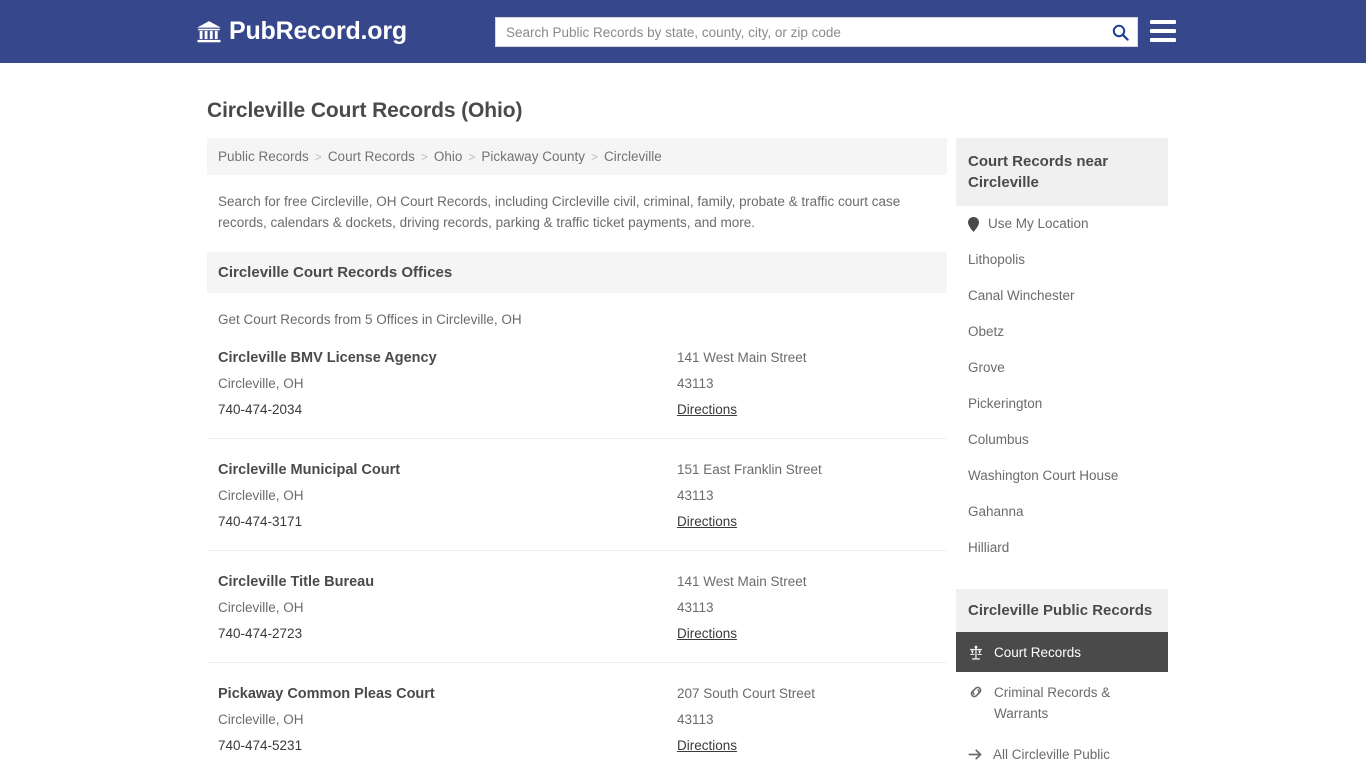 This screenshot has width=1366, height=768. I want to click on sidebar-item-label: Use My Location, so click(1038, 223).